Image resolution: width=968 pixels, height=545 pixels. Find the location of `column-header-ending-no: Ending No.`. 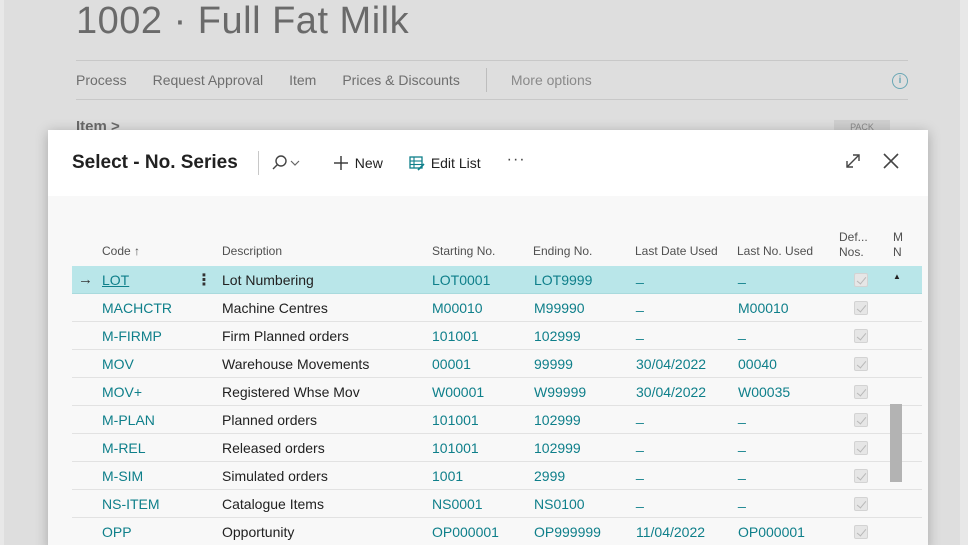

column-header-ending-no: Ending No. is located at coordinates (562, 251).